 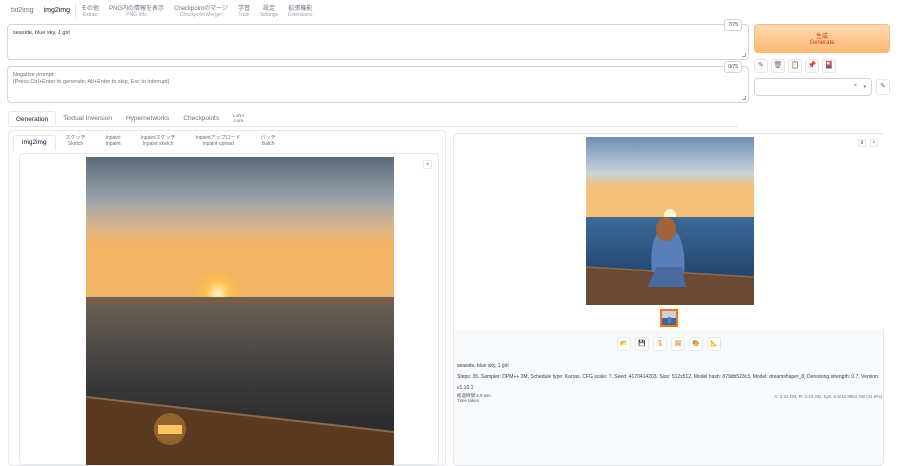 I want to click on tab-settings-en: Settings, so click(x=269, y=15).